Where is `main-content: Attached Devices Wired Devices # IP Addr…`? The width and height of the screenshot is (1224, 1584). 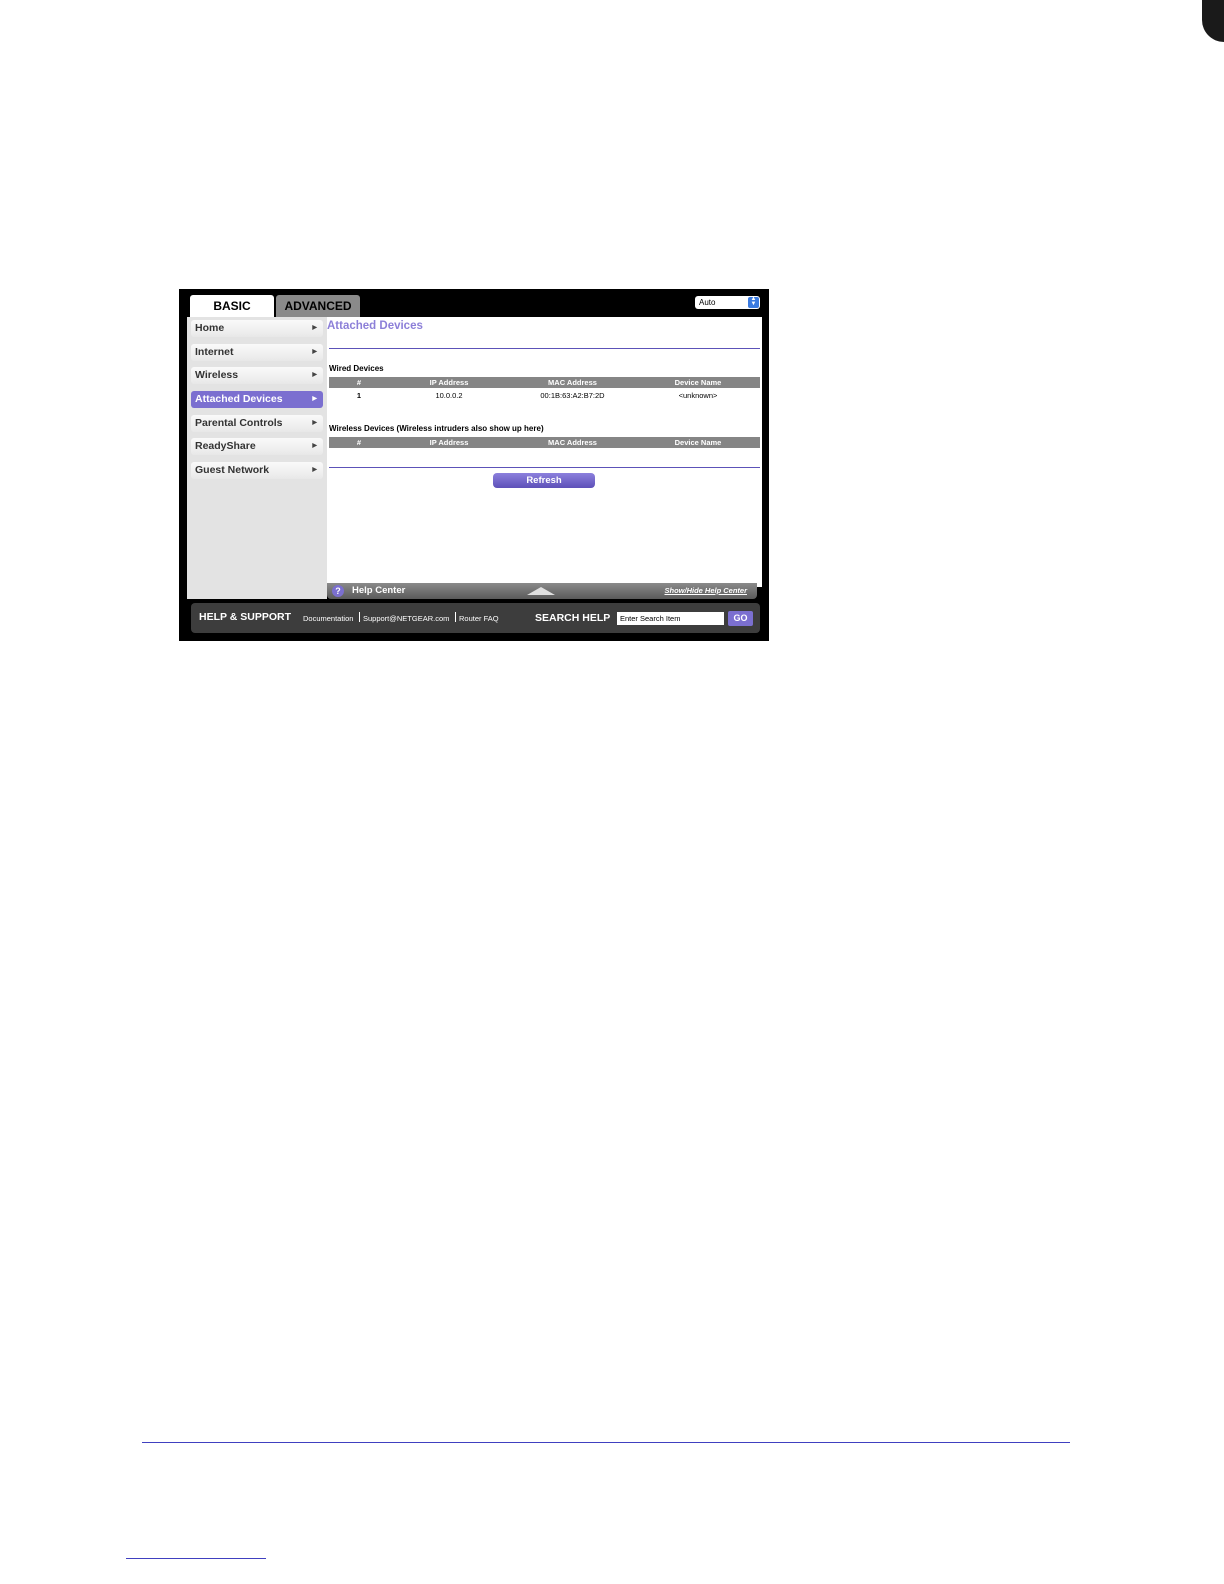 main-content: Attached Devices Wired Devices # IP Addr… is located at coordinates (544, 452).